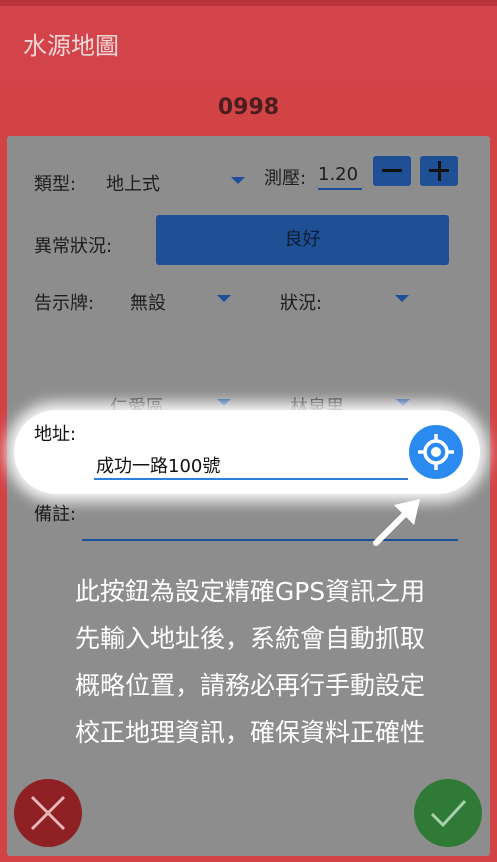 This screenshot has height=862, width=497. I want to click on sign-label: 告示牌:, so click(64, 303).